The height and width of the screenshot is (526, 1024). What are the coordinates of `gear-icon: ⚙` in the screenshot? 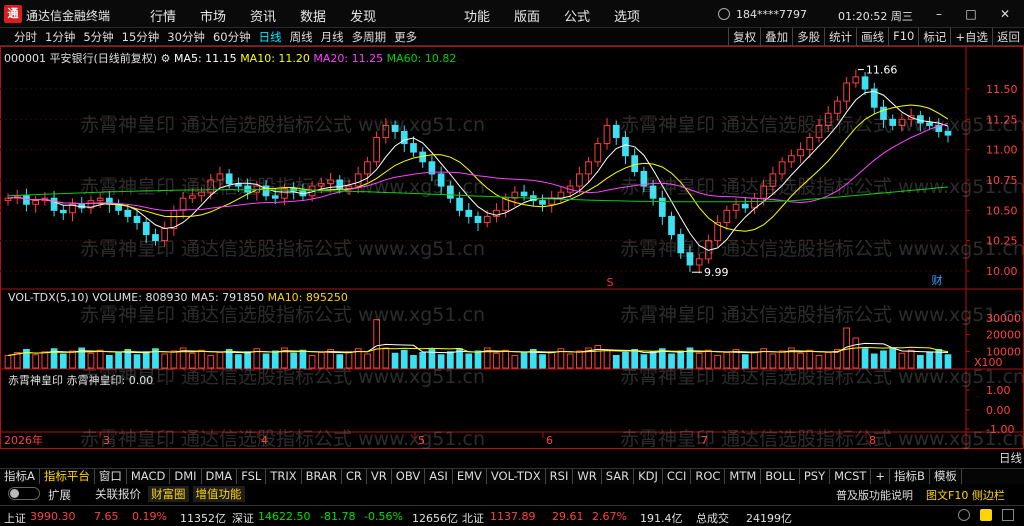 It's located at (166, 58).